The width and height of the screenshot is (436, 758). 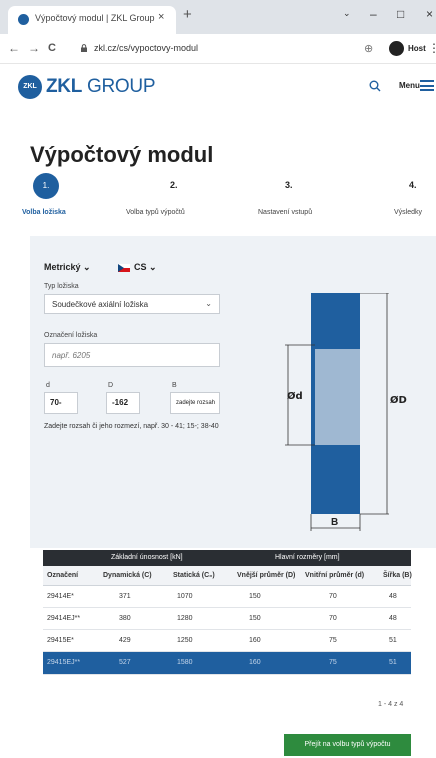 What do you see at coordinates (100, 304) in the screenshot?
I see `bearing-type-value: Soudečkové axiální ložiska` at bounding box center [100, 304].